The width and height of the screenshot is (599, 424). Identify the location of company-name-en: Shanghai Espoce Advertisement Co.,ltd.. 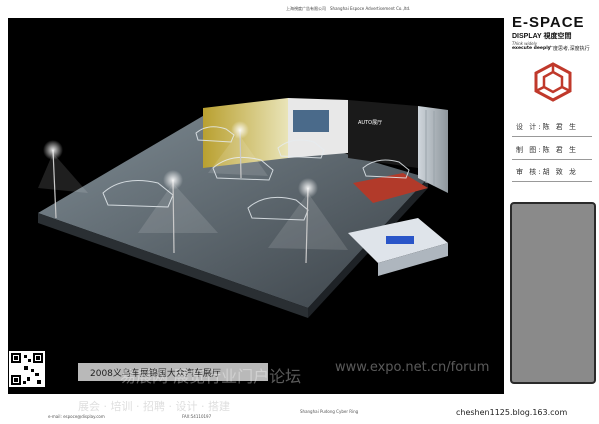
(370, 8).